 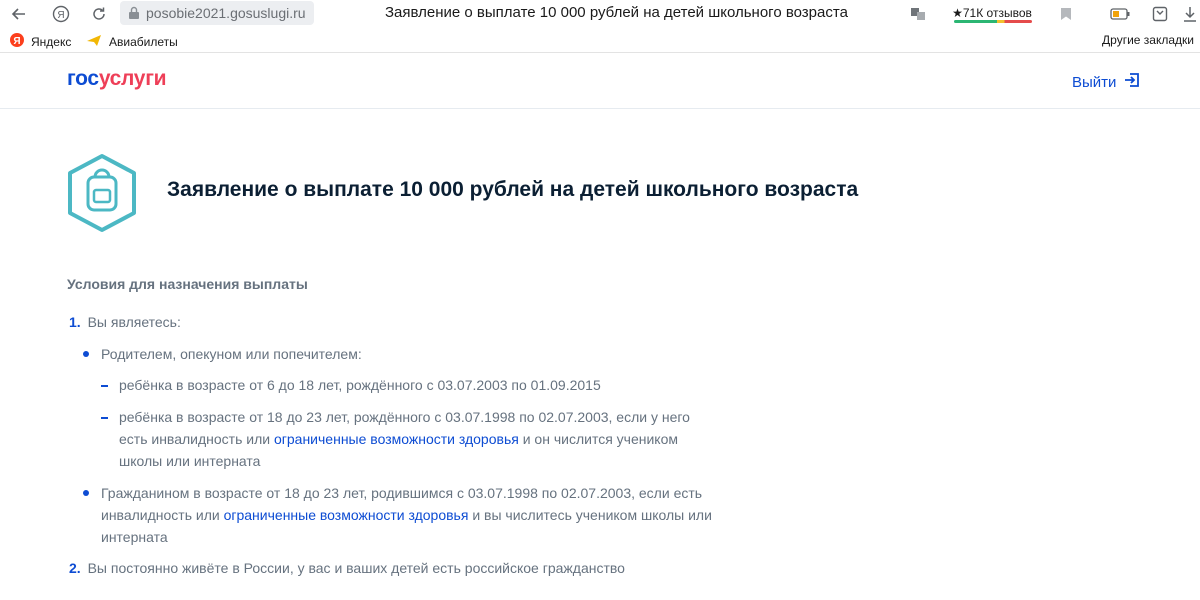 I want to click on collections-icon, so click(x=1160, y=14).